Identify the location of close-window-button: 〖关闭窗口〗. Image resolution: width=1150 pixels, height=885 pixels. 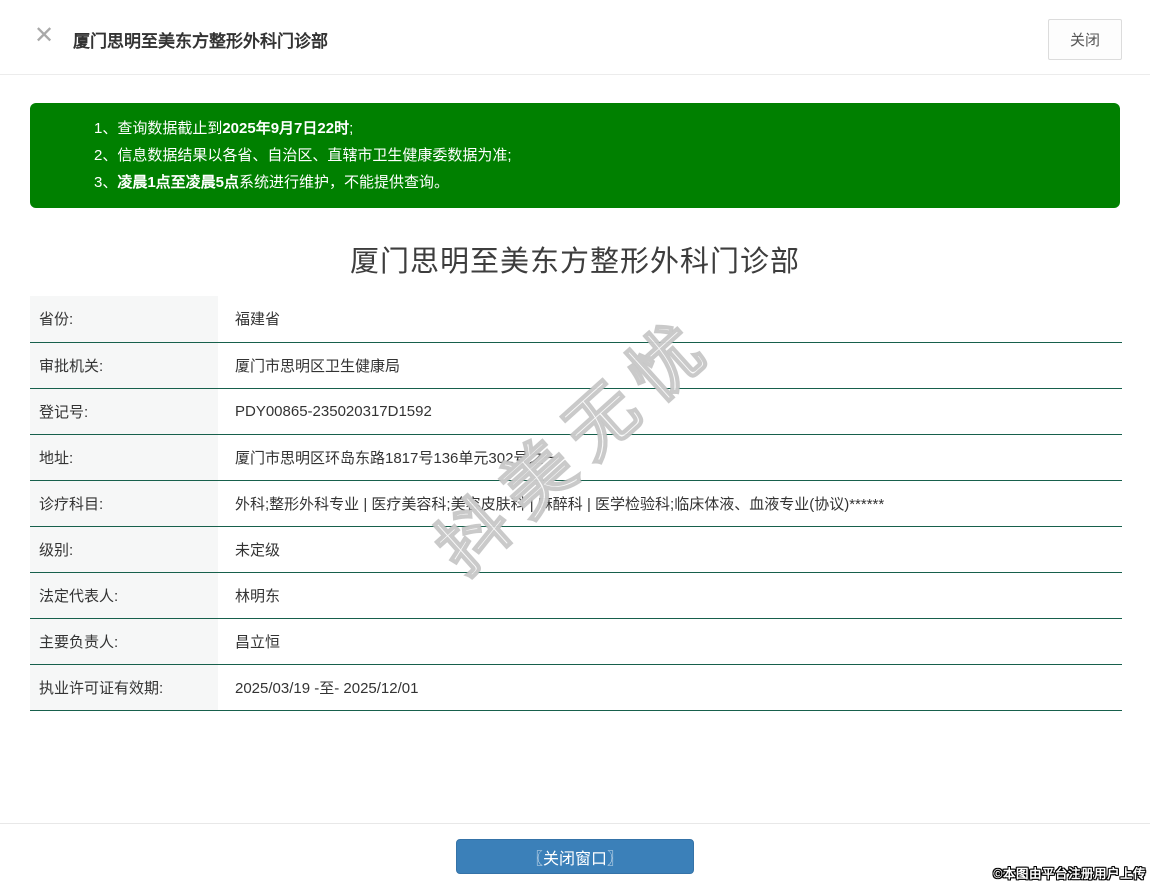
(575, 856).